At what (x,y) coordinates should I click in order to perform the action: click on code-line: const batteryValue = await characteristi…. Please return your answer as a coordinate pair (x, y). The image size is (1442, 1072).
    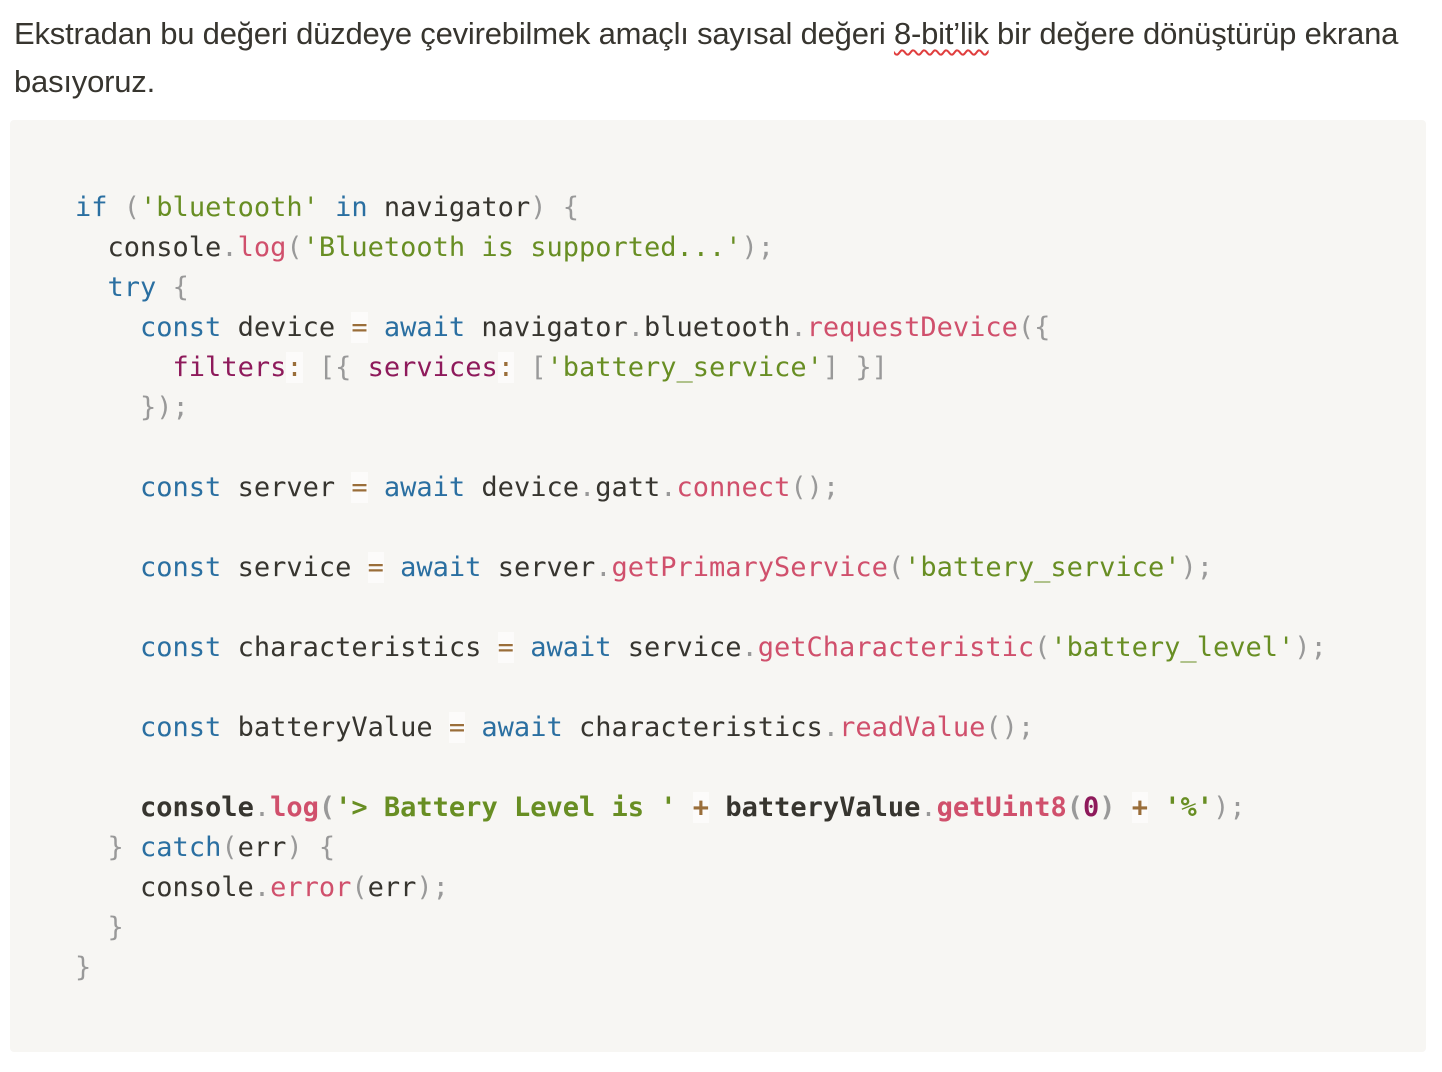
    Looking at the image, I should click on (701, 728).